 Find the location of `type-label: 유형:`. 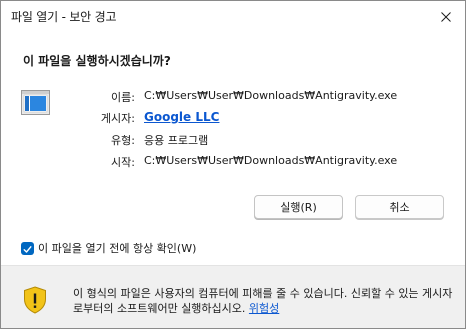

type-label: 유형: is located at coordinates (123, 140).